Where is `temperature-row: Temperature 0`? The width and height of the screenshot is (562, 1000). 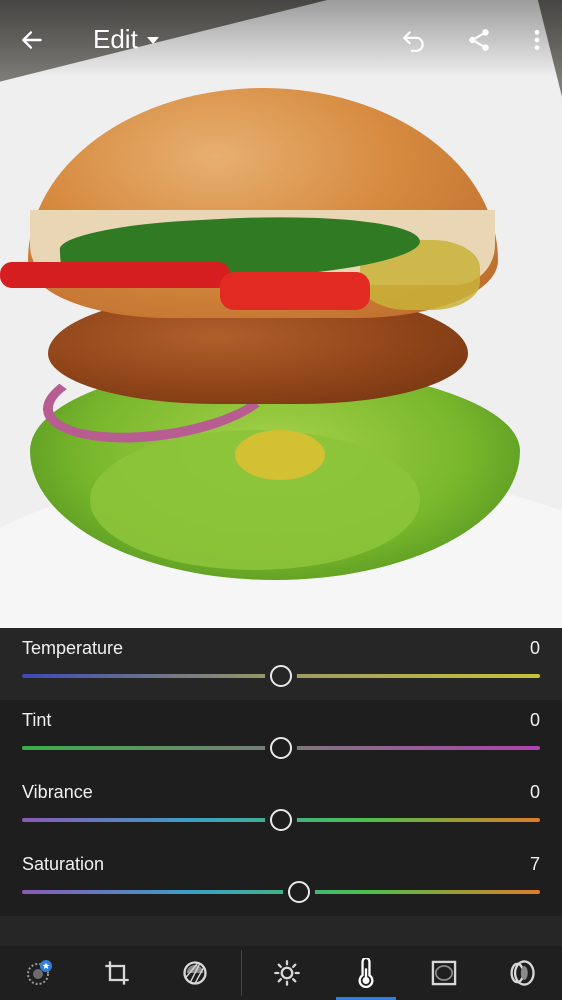
temperature-row: Temperature 0 is located at coordinates (281, 664).